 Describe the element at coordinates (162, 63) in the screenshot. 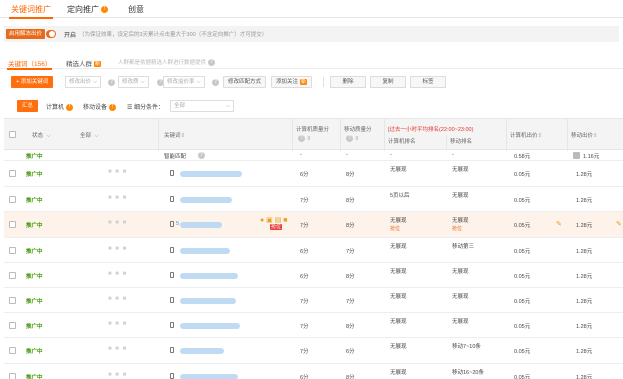

I see `sub-hint-text: 人群都是依据精选人群进行数据提供` at that location.